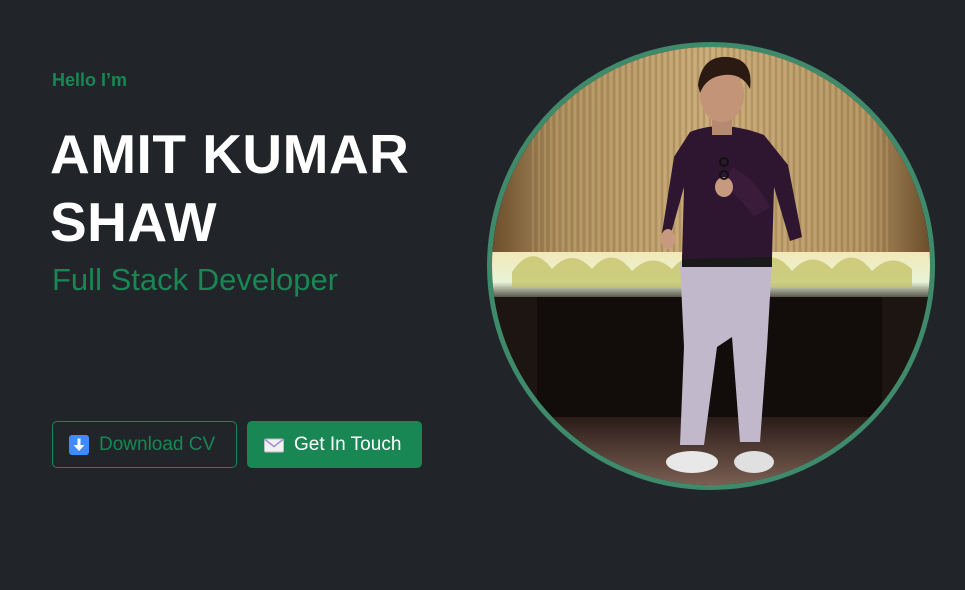 This screenshot has height=590, width=965. What do you see at coordinates (157, 444) in the screenshot?
I see `download-cv-label: Download CV` at bounding box center [157, 444].